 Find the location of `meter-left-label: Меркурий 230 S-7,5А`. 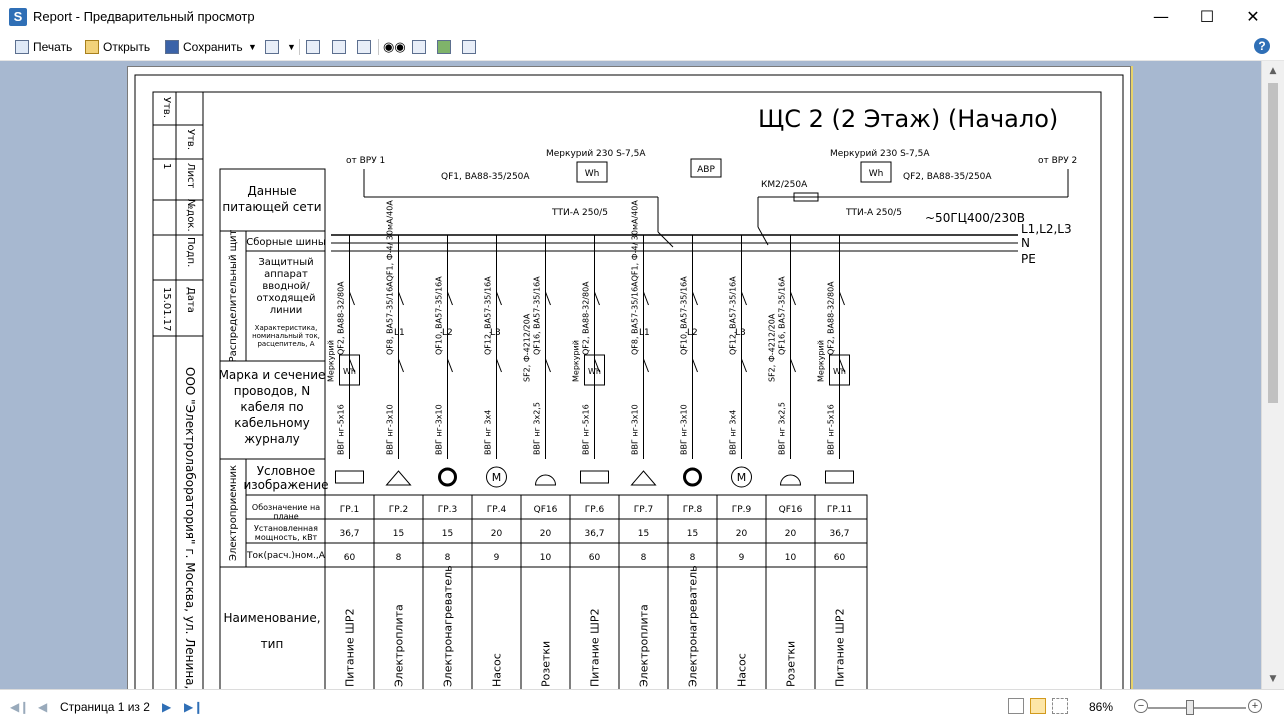

meter-left-label: Меркурий 230 S-7,5А is located at coordinates (596, 154).